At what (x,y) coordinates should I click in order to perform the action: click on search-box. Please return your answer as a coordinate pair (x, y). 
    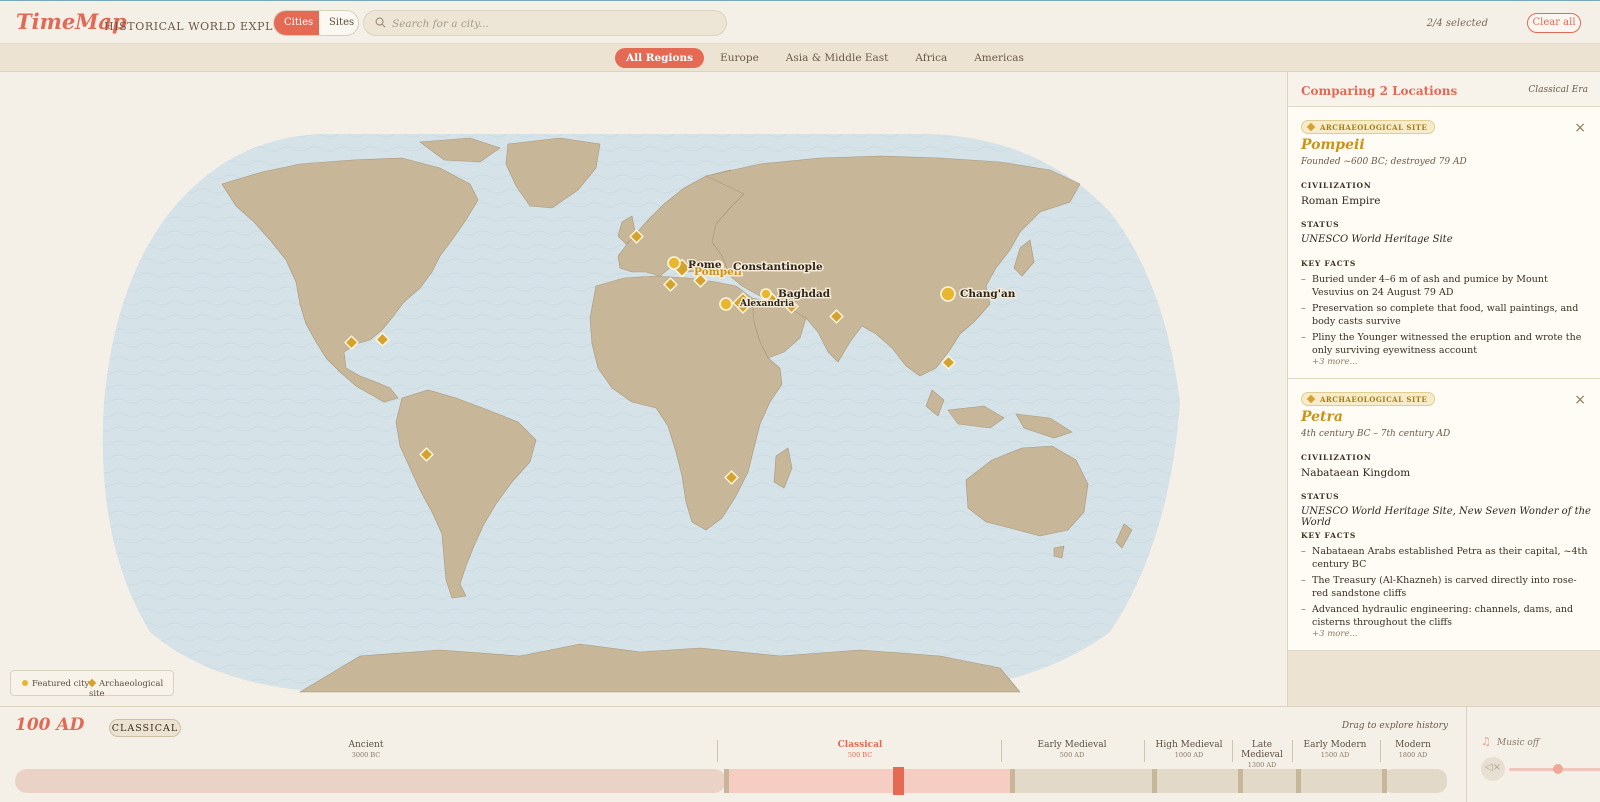
    Looking at the image, I should click on (545, 23).